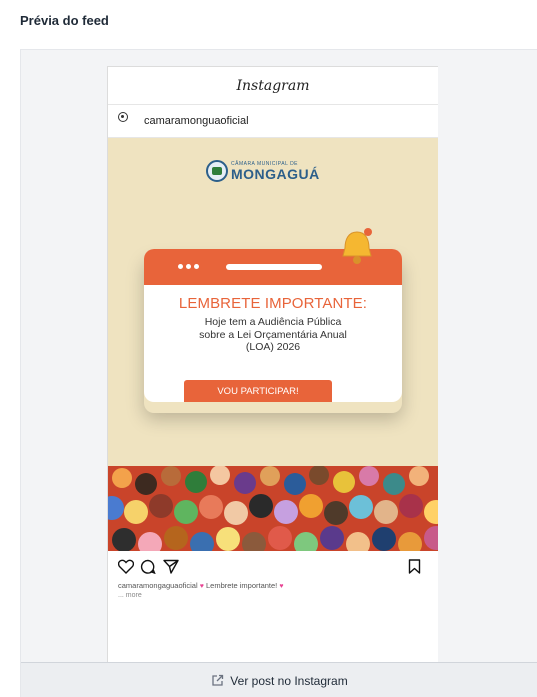 This screenshot has width=537, height=697. What do you see at coordinates (273, 121) in the screenshot?
I see `post-author-row: camaramonguaoficial` at bounding box center [273, 121].